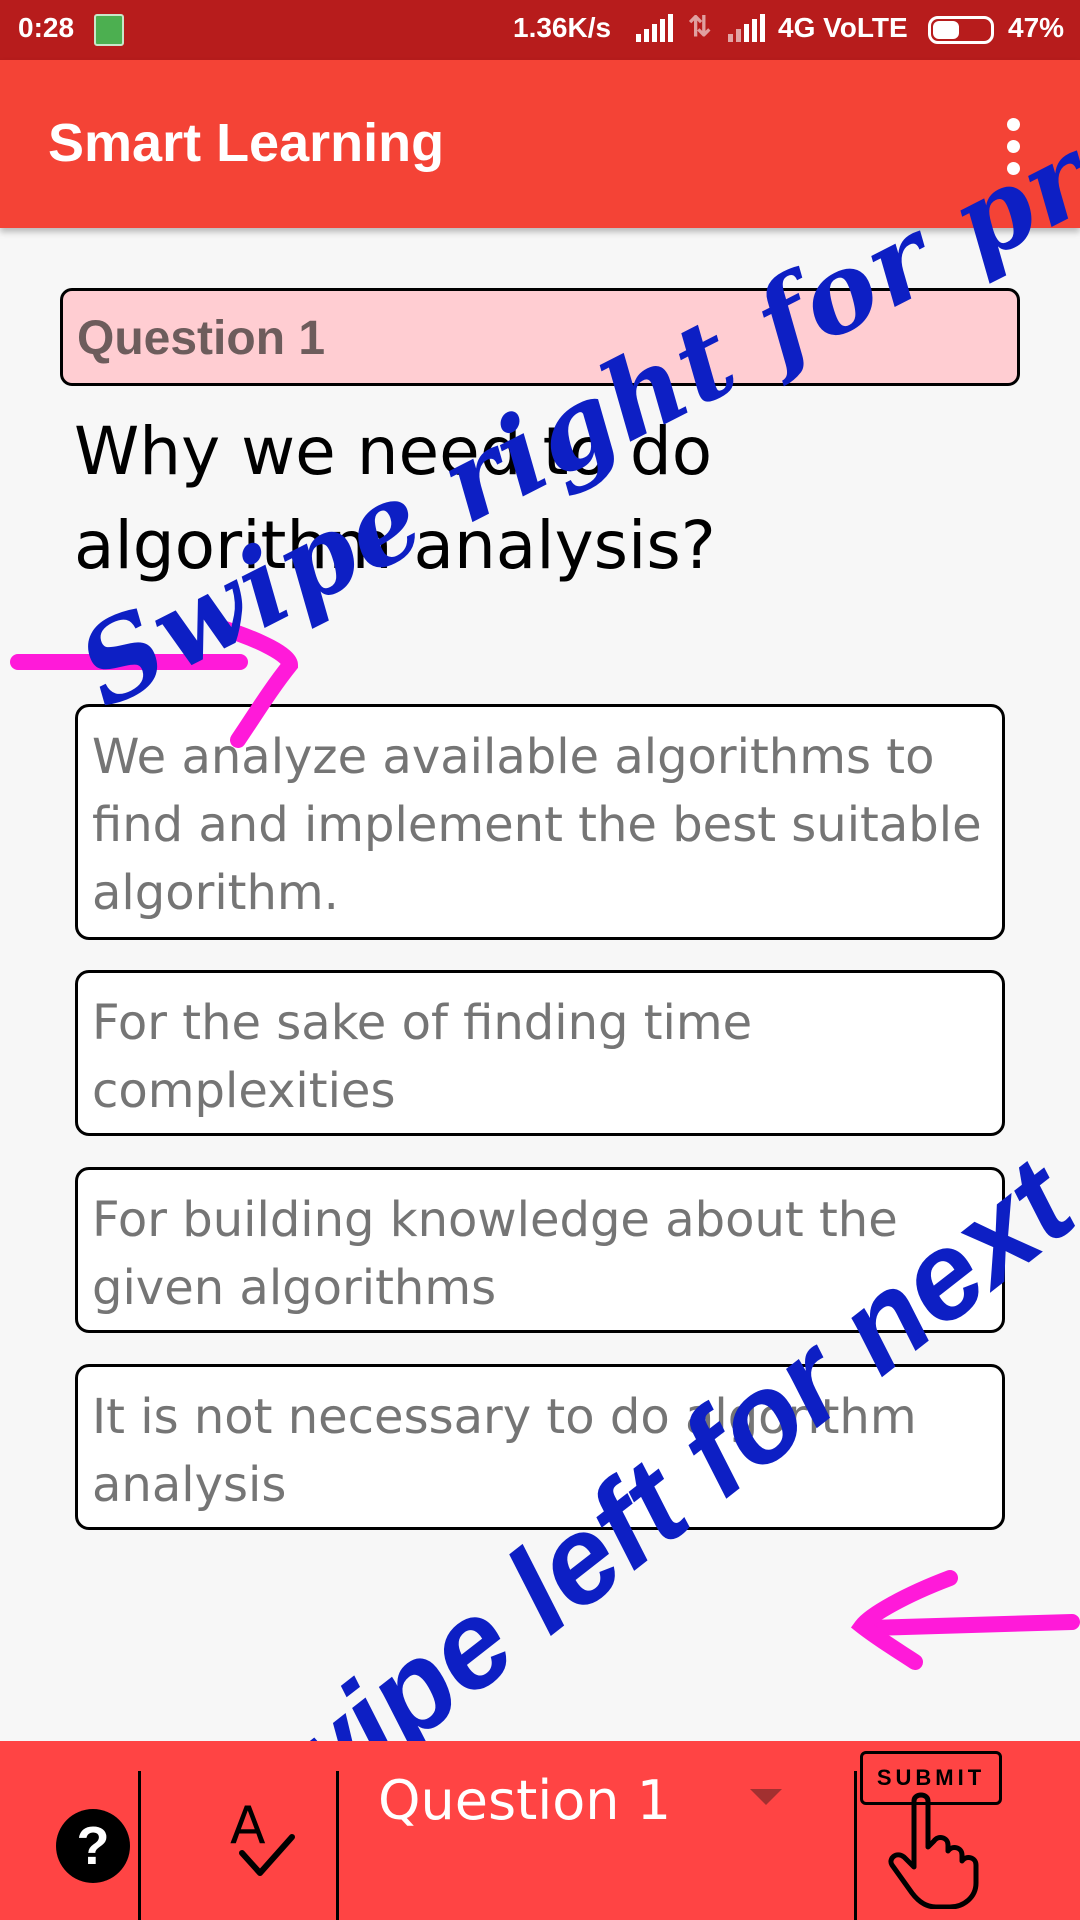  I want to click on signal-strength-icon, so click(656, 28).